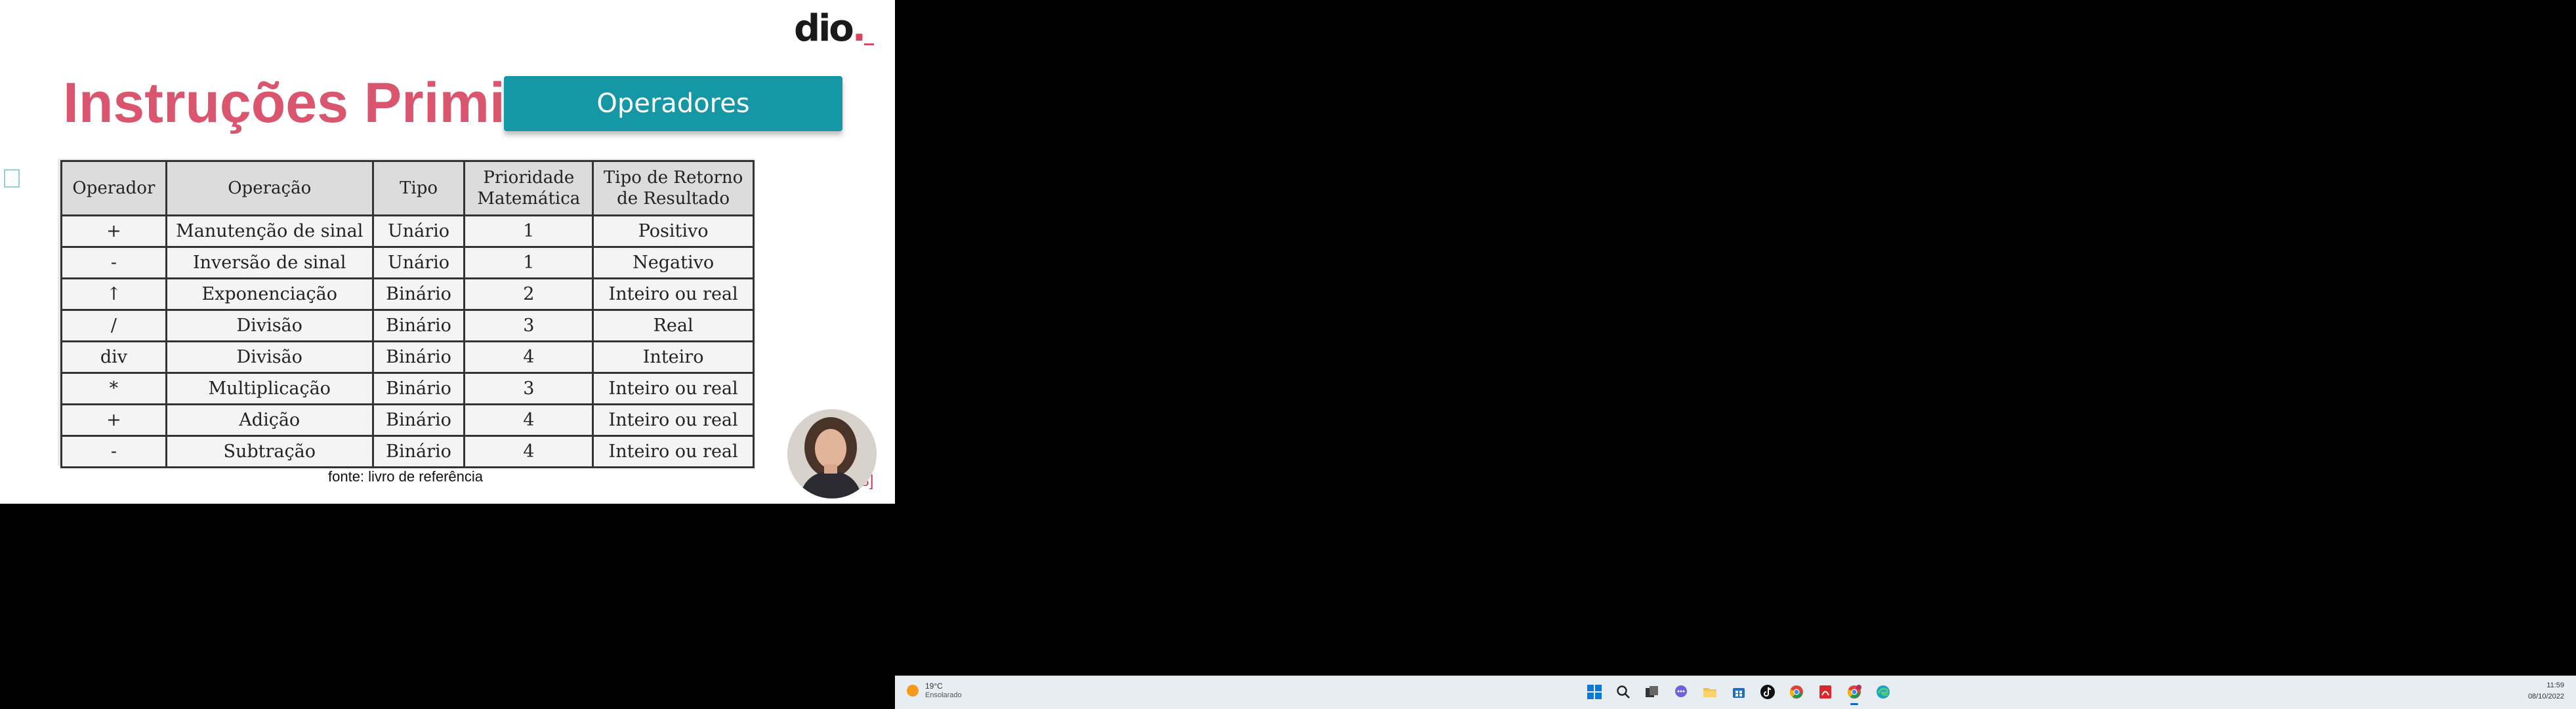  I want to click on clock-time: 11:59, so click(2555, 685).